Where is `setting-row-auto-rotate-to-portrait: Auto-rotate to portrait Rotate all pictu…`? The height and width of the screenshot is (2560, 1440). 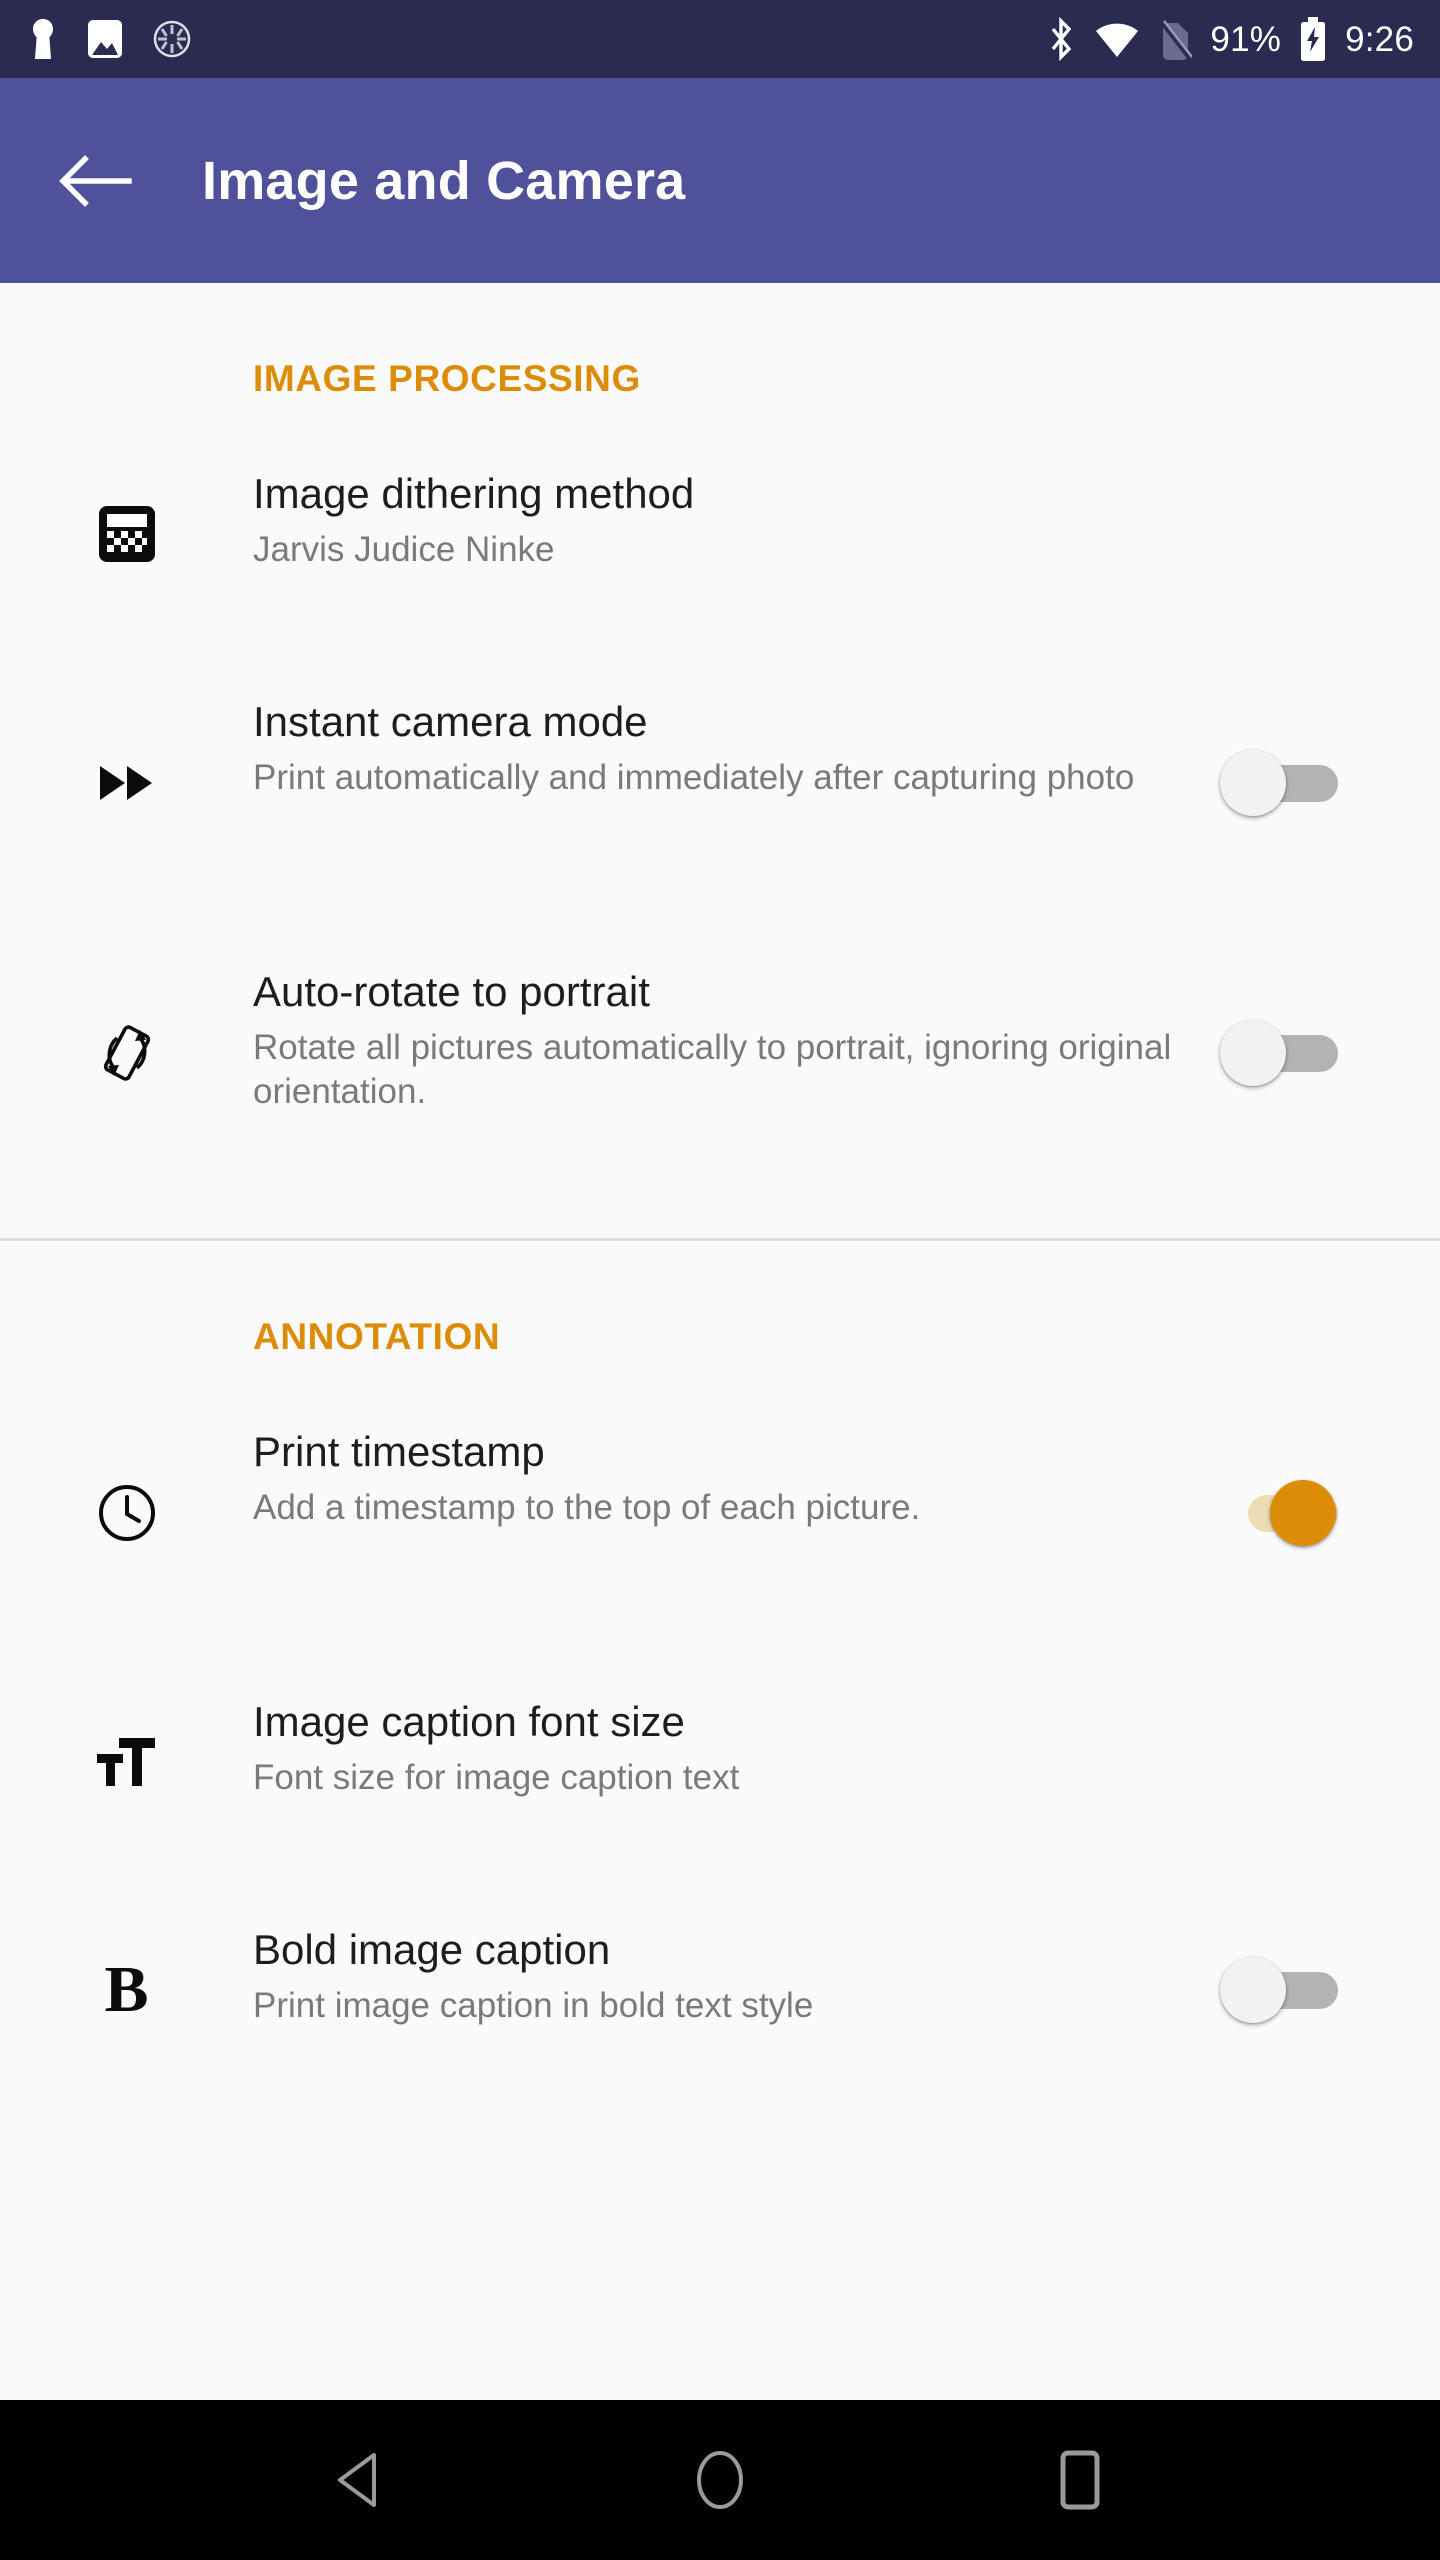 setting-row-auto-rotate-to-portrait: Auto-rotate to portrait Rotate all pictu… is located at coordinates (720, 1053).